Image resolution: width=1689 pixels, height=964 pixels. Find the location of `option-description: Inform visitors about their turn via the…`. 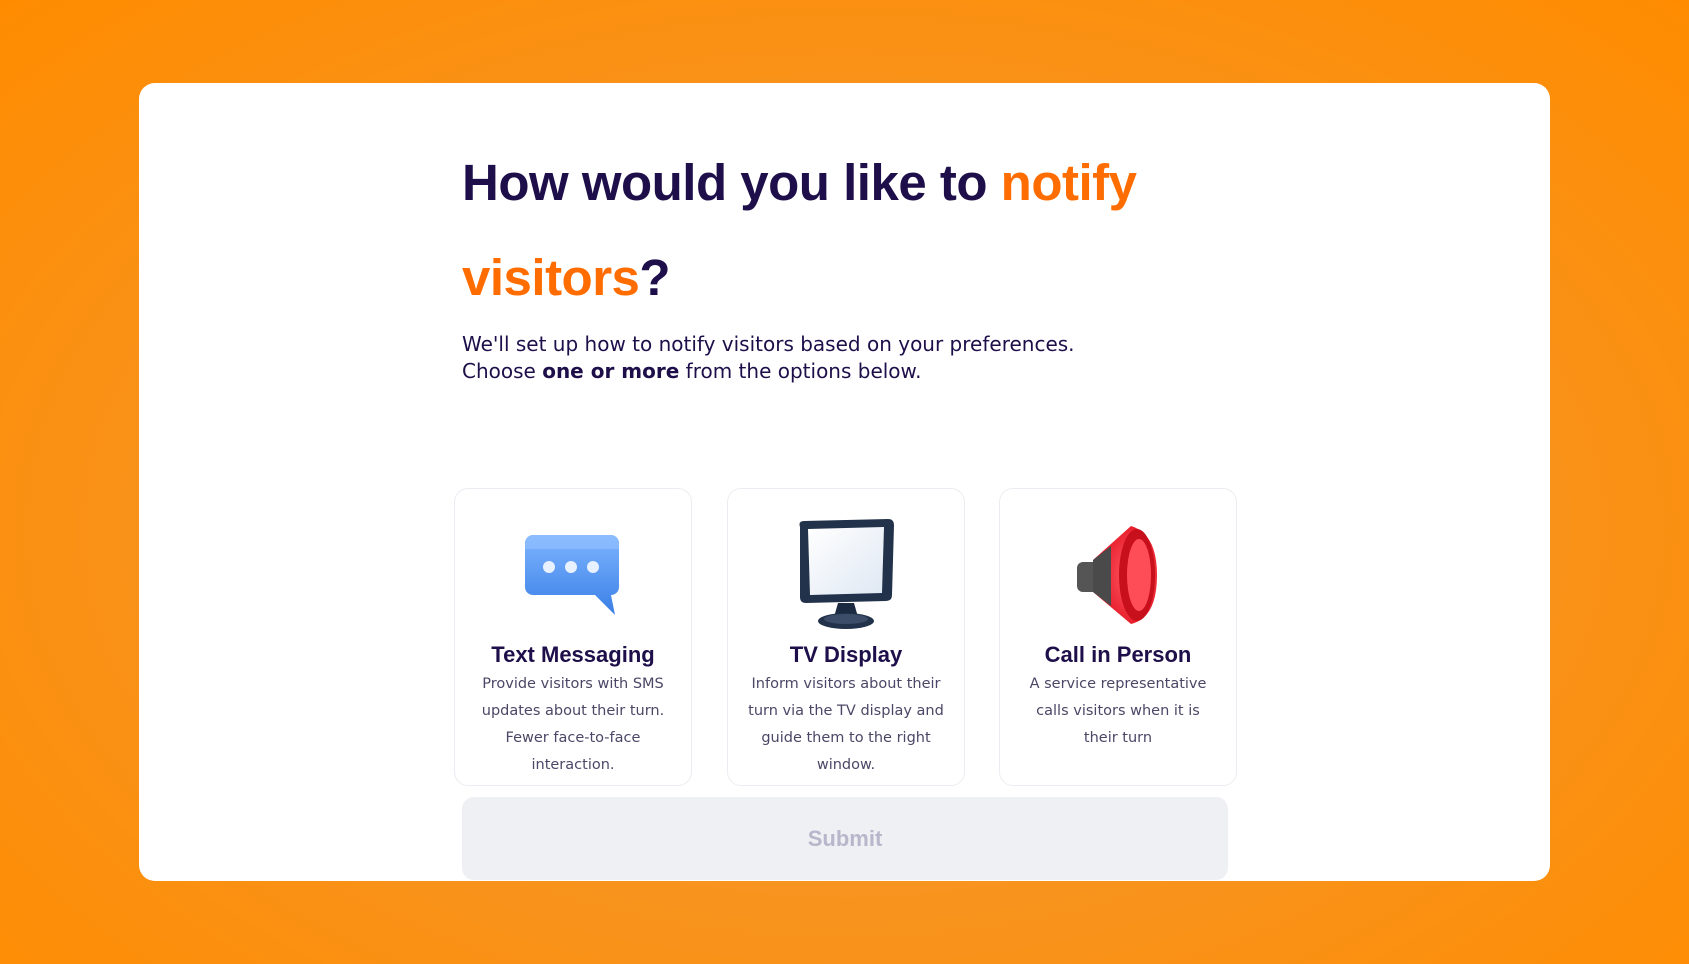

option-description: Inform visitors about their turn via the… is located at coordinates (846, 724).